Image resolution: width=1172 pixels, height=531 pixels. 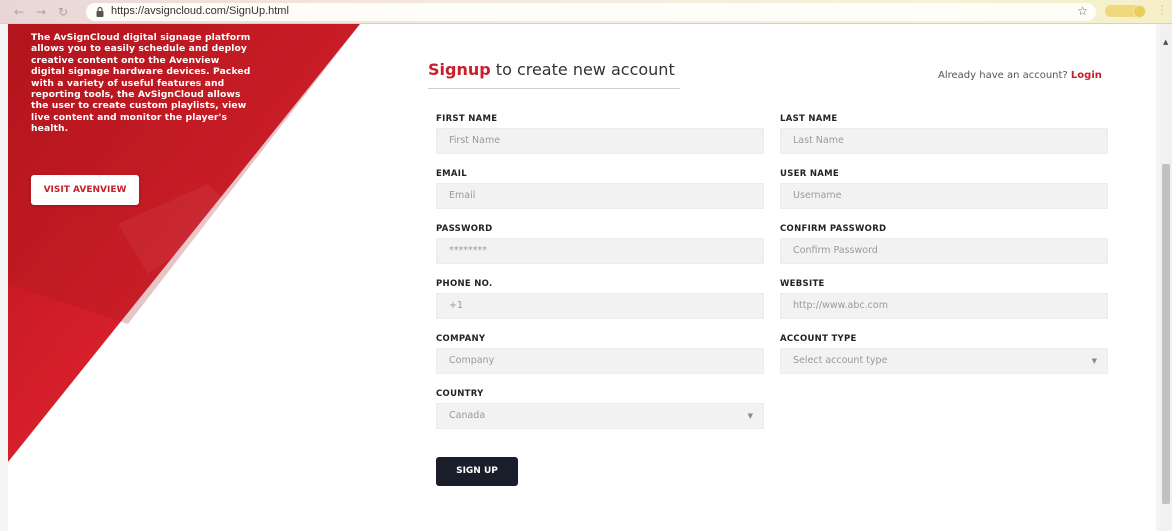 I want to click on first-name-input: First Name, so click(x=600, y=141).